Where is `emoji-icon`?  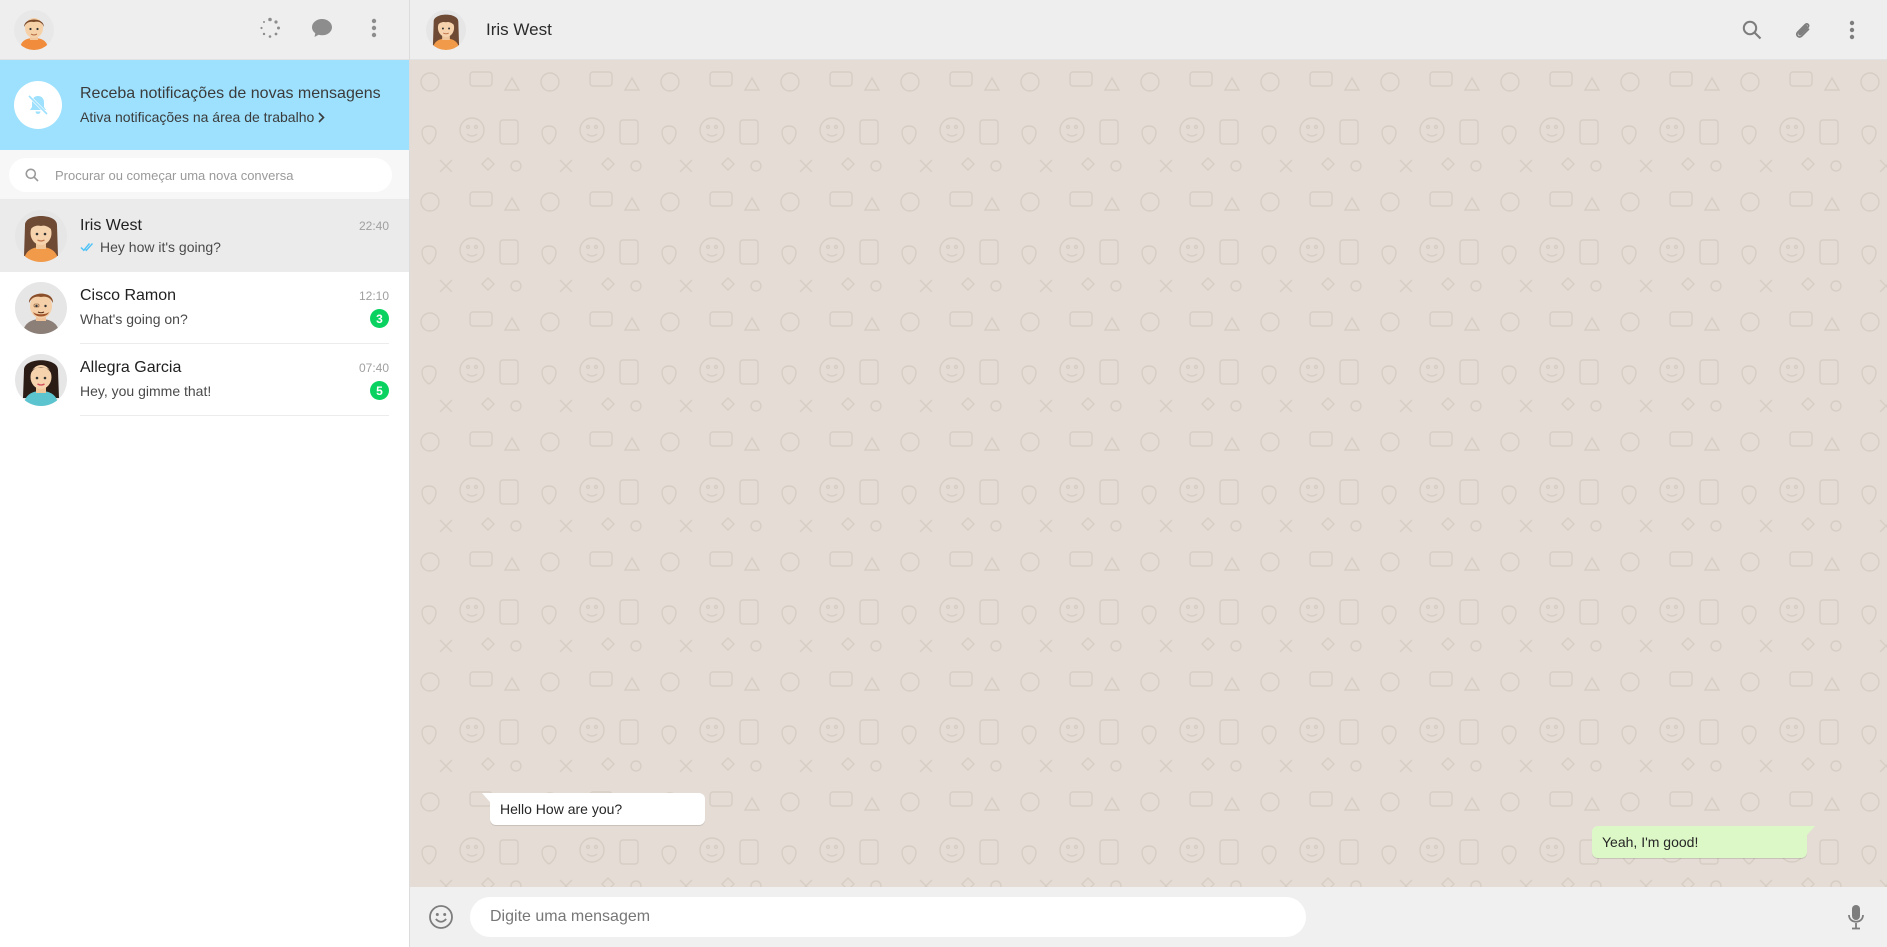 emoji-icon is located at coordinates (441, 917).